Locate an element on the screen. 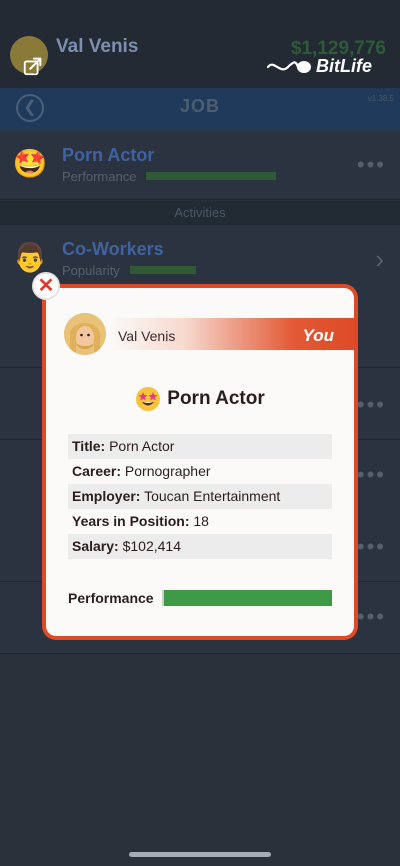 This screenshot has height=866, width=400. activity-subtitle: Popularity is located at coordinates (91, 270).